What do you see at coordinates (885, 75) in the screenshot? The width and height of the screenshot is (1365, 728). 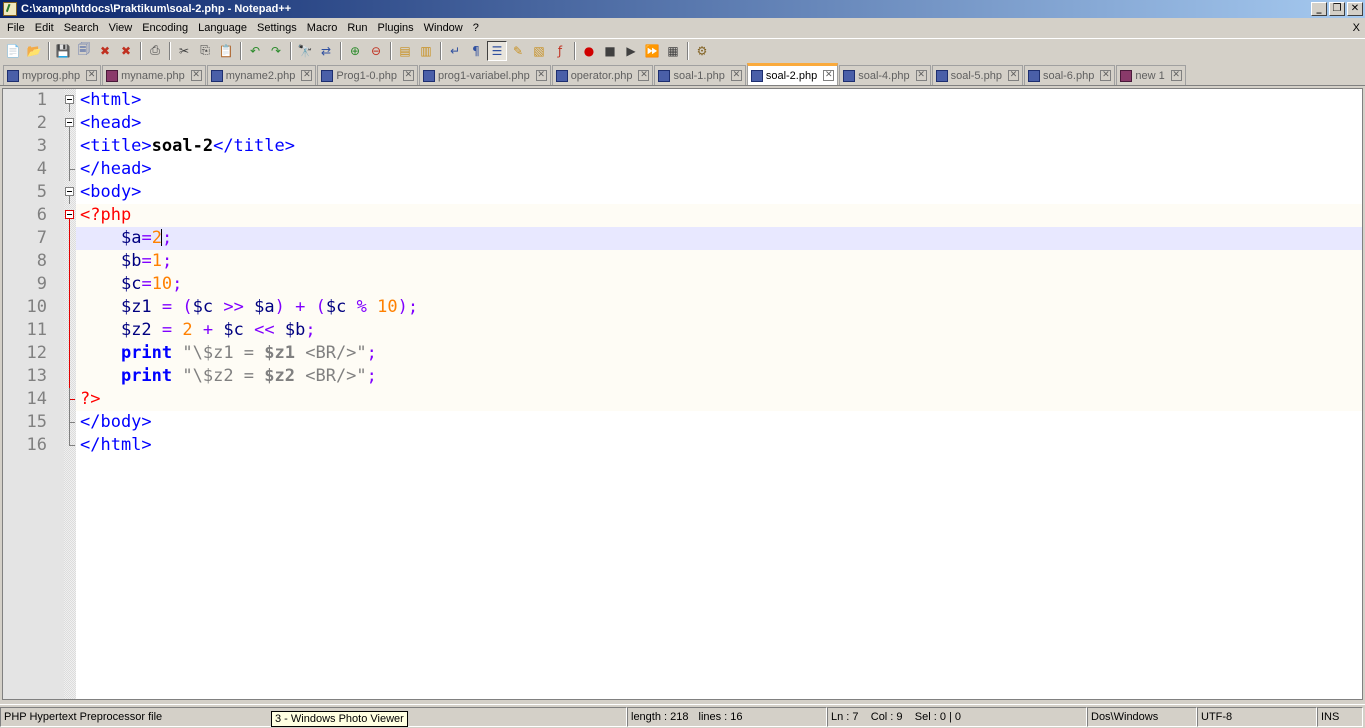 I see `tab-soal-4-php: soal-4.php ✕` at bounding box center [885, 75].